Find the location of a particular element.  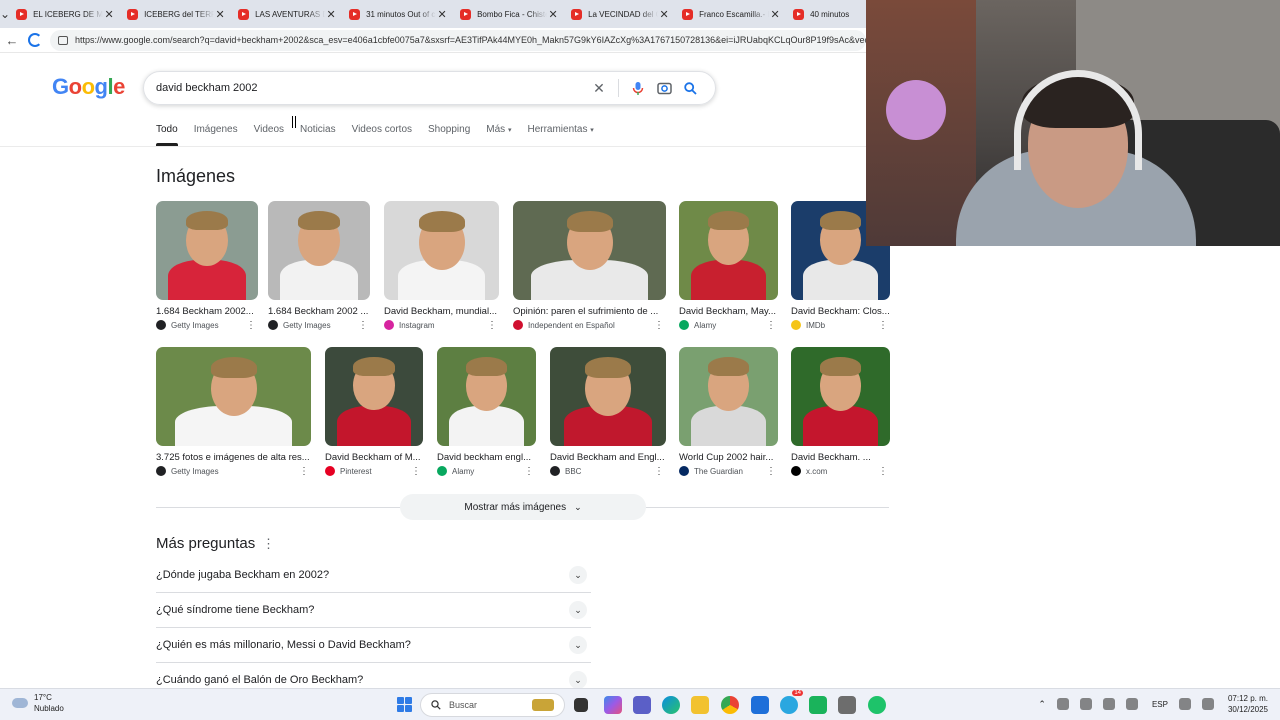

site-info-icon is located at coordinates (63, 40).